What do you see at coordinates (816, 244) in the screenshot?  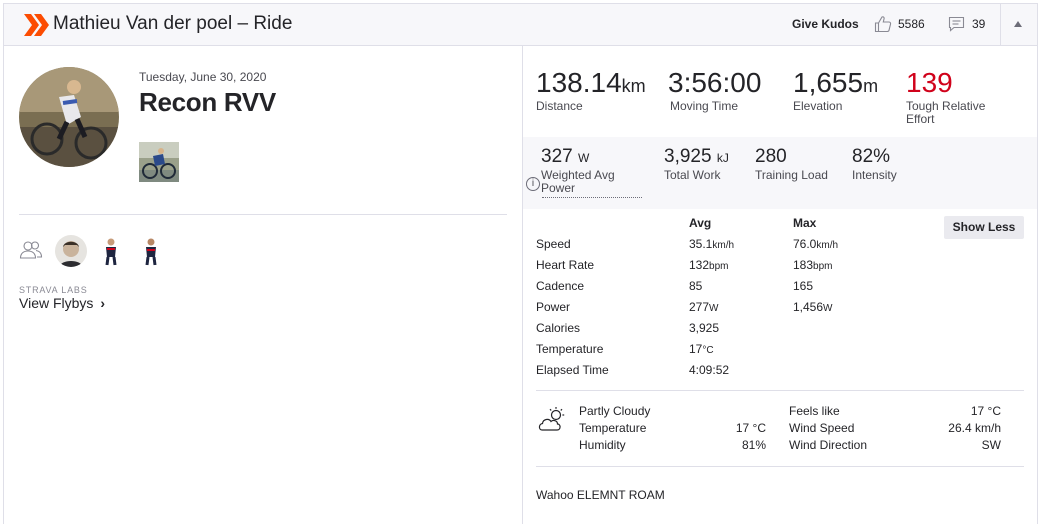 I see `row-max: 76.0km/h` at bounding box center [816, 244].